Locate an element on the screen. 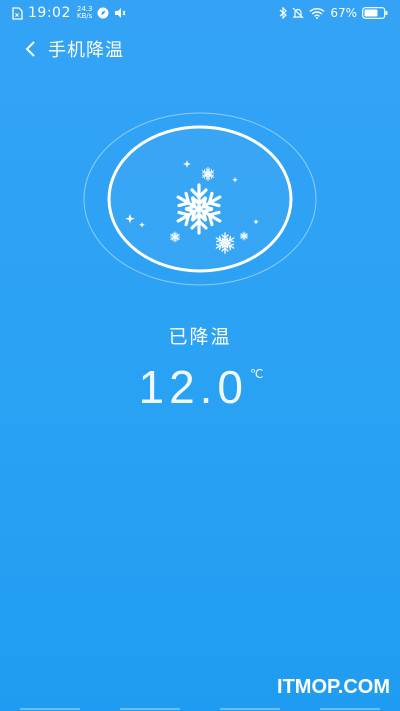 Image resolution: width=400 pixels, height=711 pixels. status-bar-right: 67% is located at coordinates (333, 13).